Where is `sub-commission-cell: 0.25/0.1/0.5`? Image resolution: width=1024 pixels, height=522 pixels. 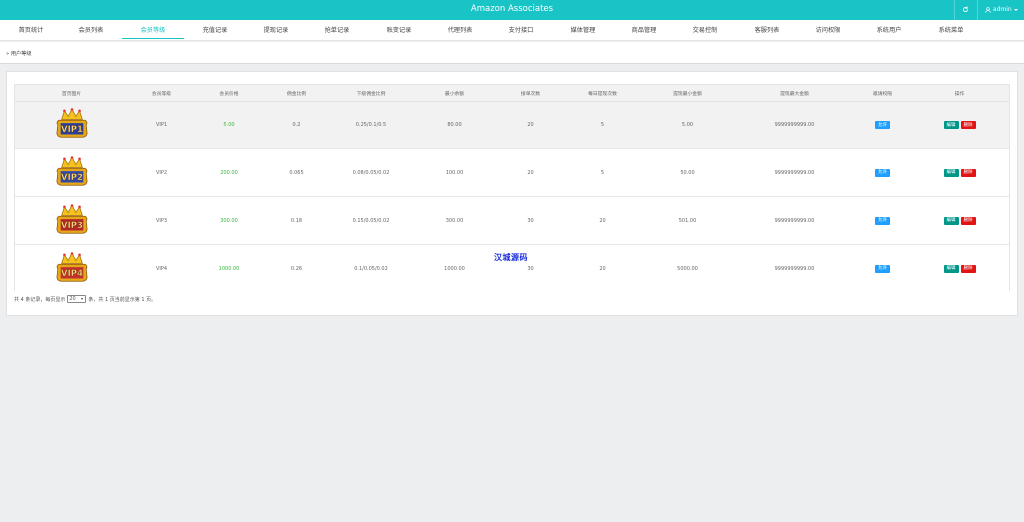 sub-commission-cell: 0.25/0.1/0.5 is located at coordinates (371, 125).